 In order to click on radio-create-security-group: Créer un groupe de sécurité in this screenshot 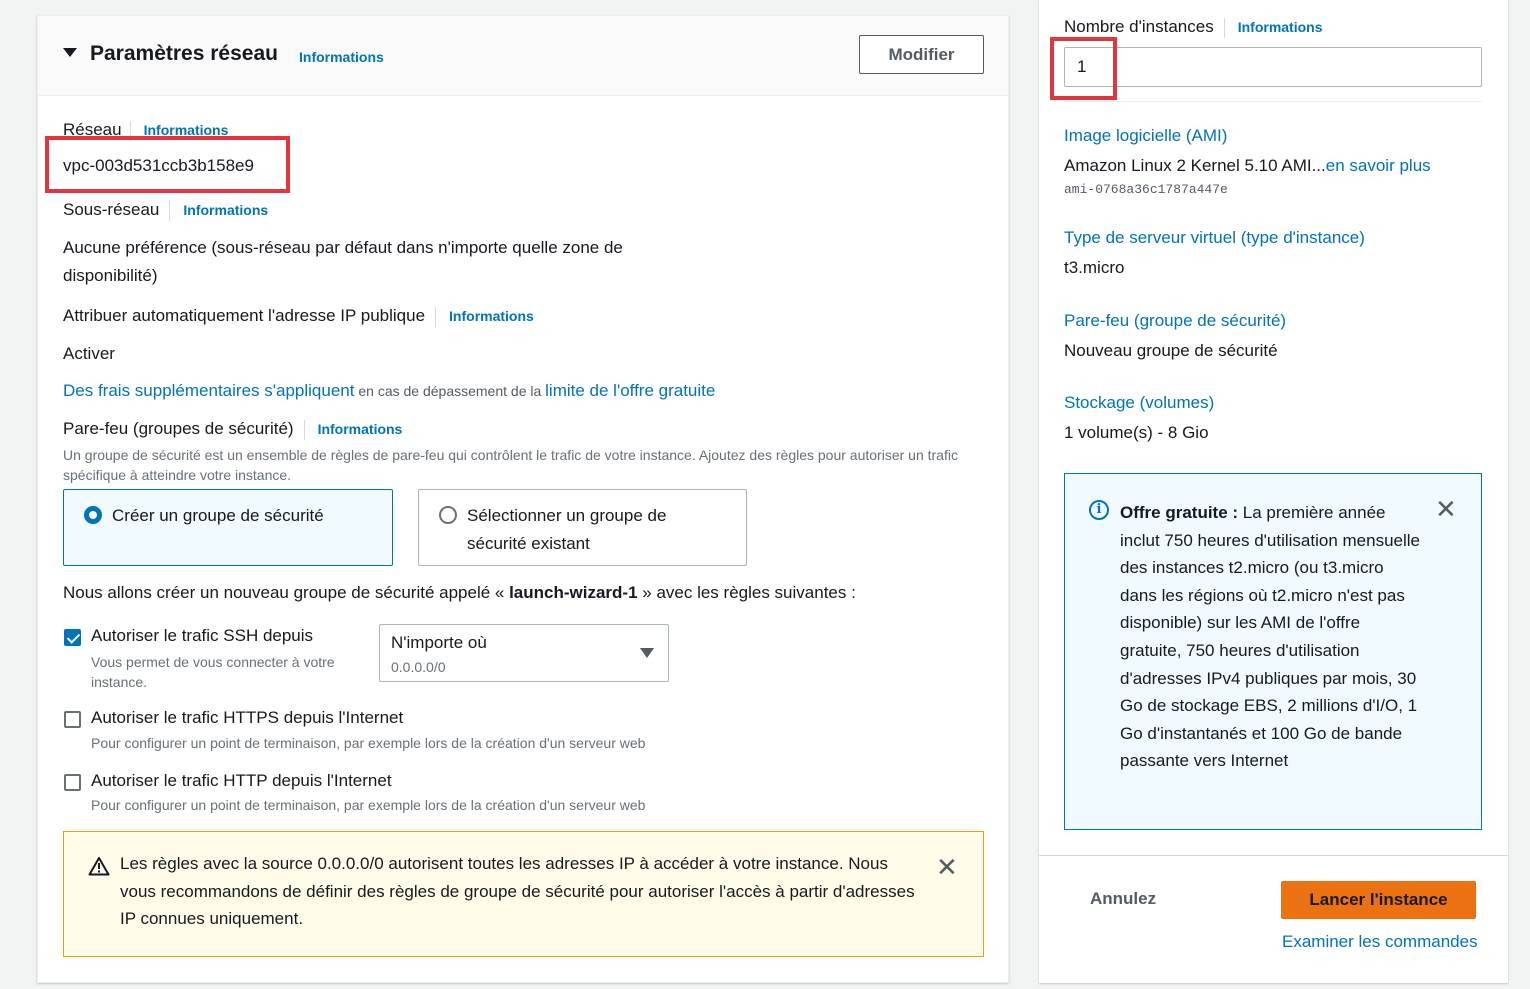, I will do `click(228, 527)`.